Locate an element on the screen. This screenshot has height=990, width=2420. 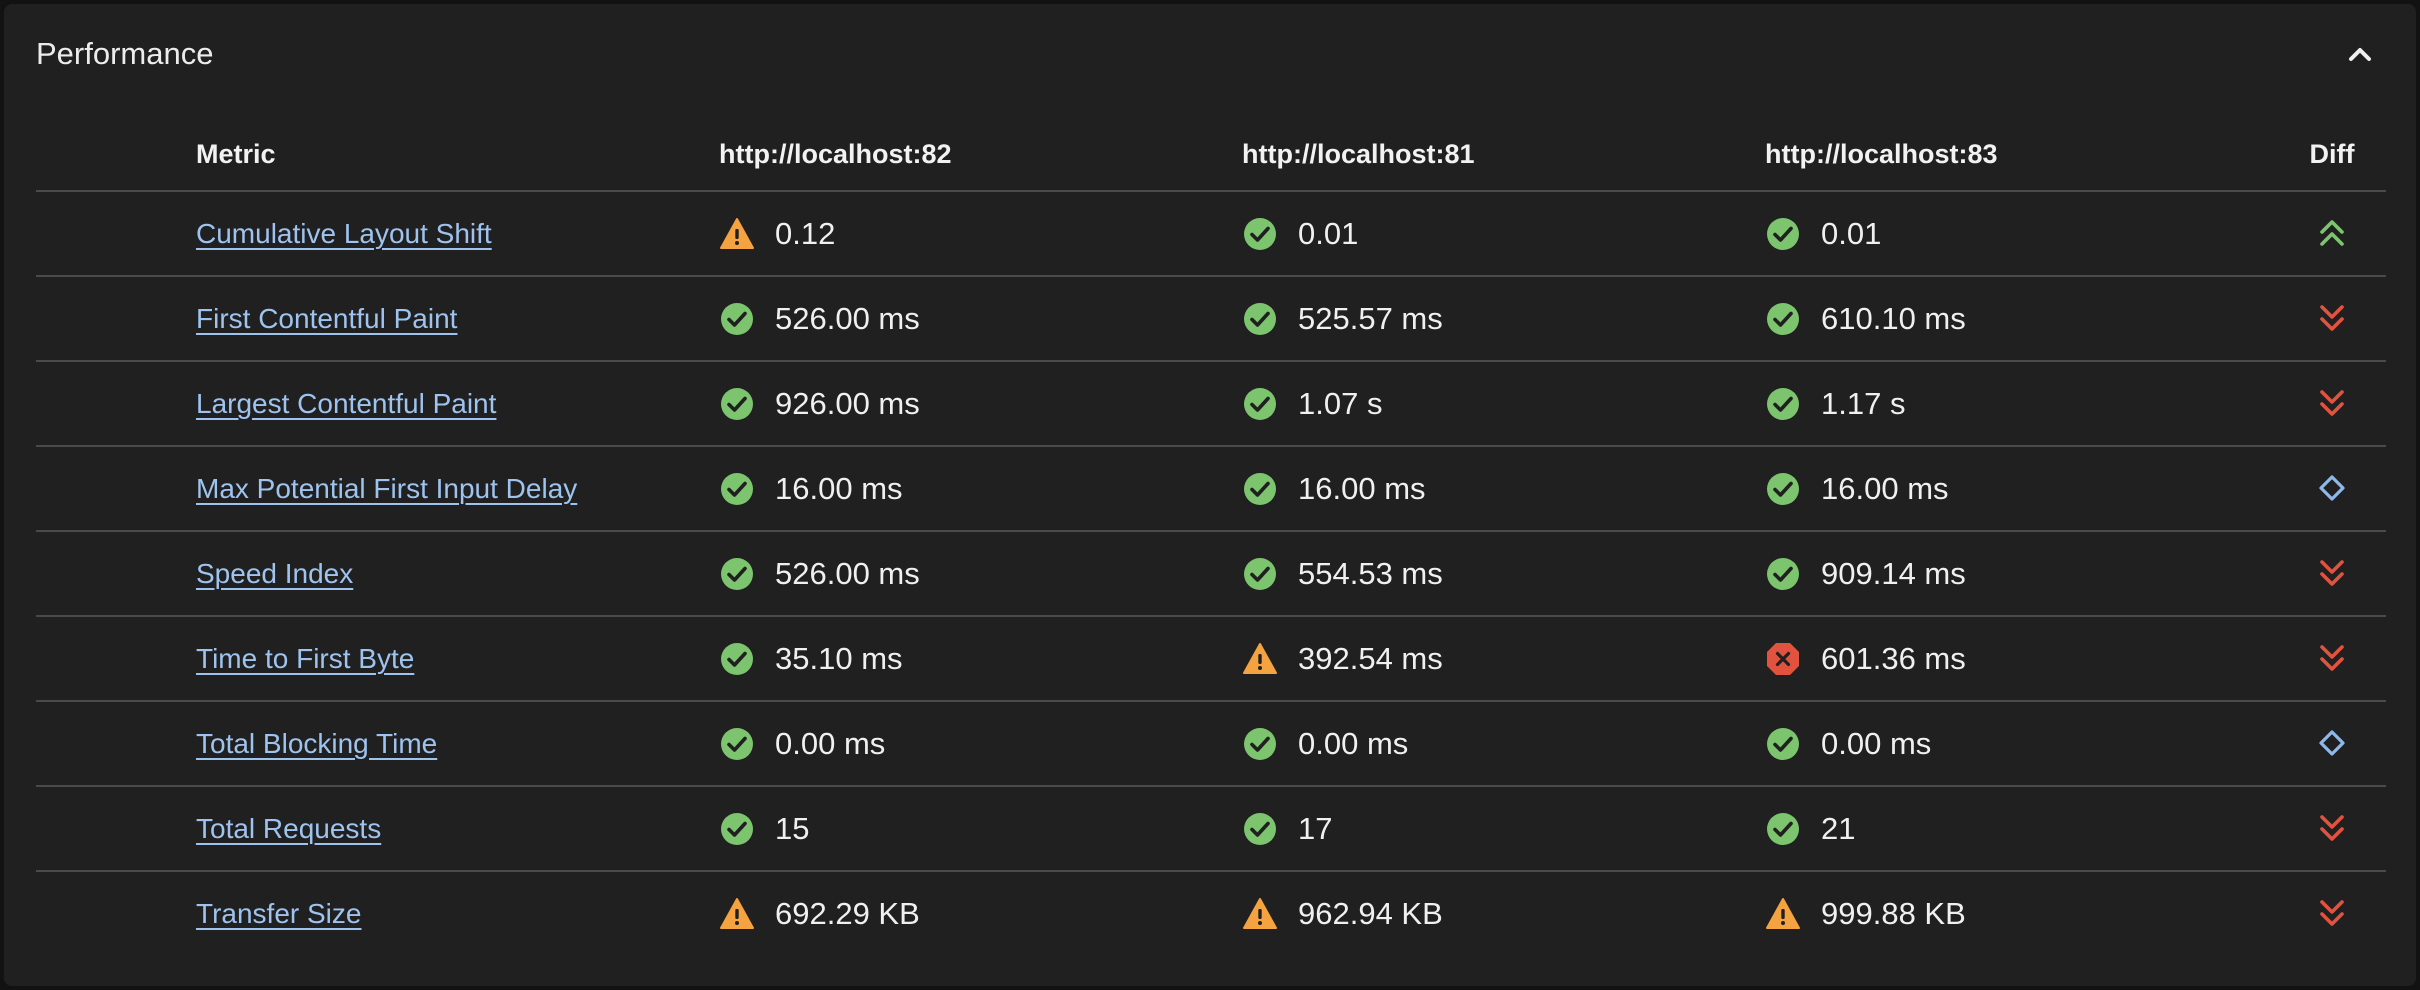
metric-value: 17 is located at coordinates (1315, 828).